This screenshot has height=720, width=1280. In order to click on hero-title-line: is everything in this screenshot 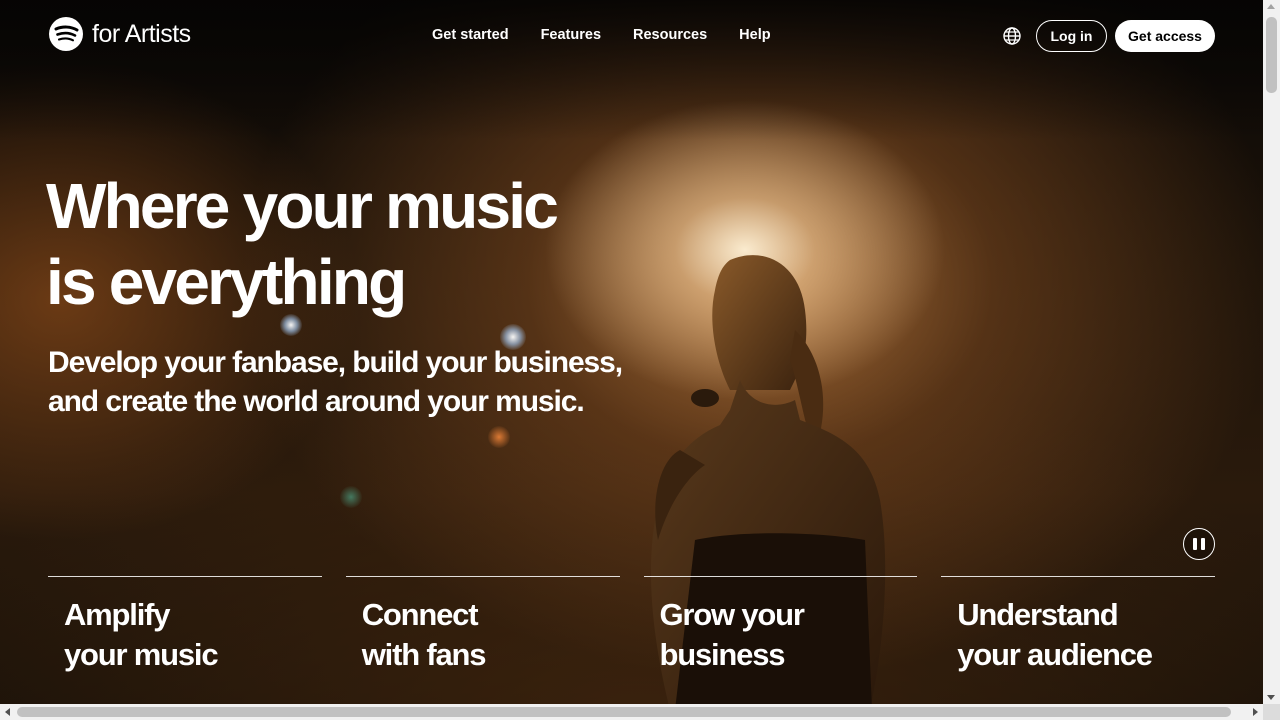, I will do `click(226, 282)`.